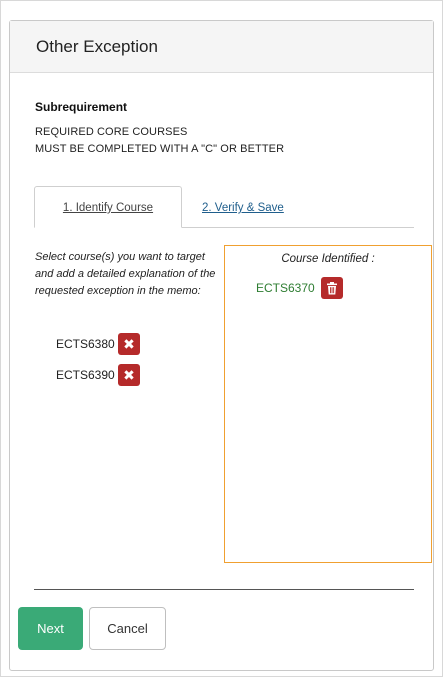  Describe the element at coordinates (97, 46) in the screenshot. I see `dialog-title: Other Exception` at that location.